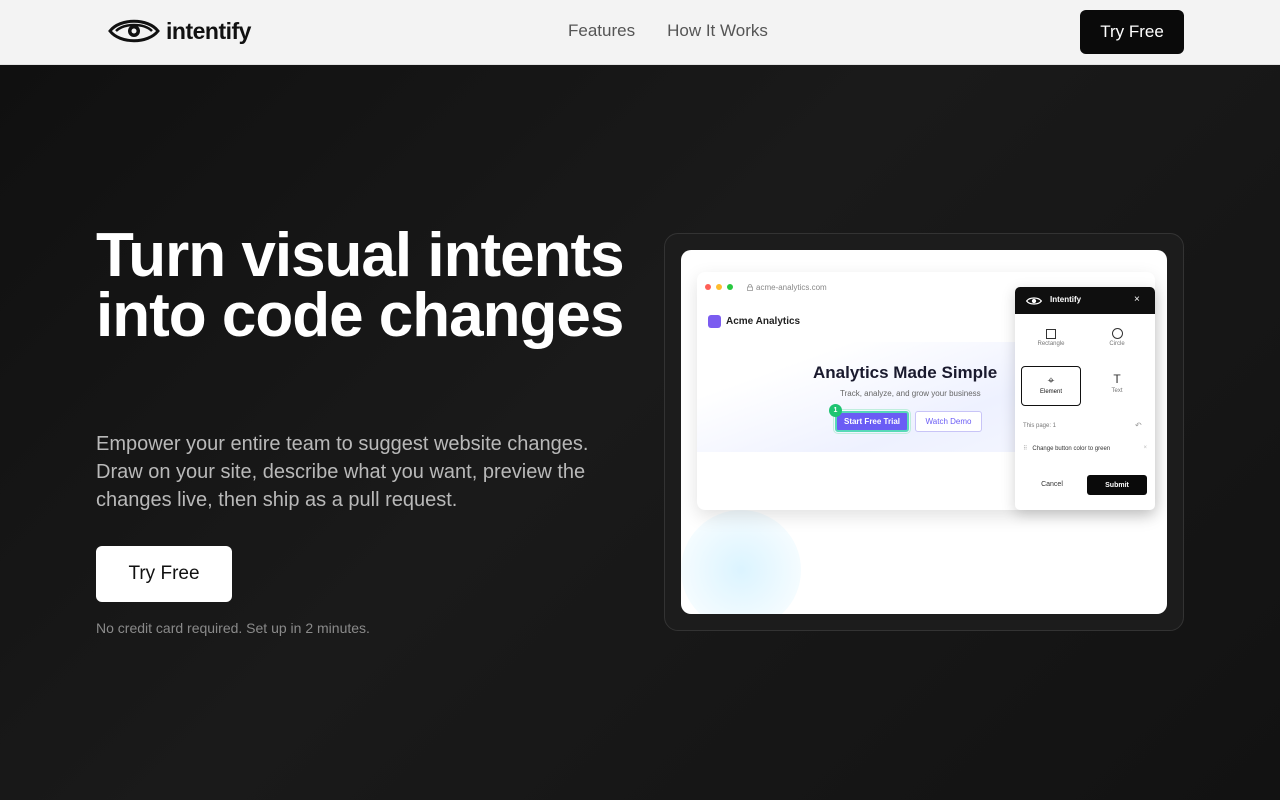 The height and width of the screenshot is (800, 1280). I want to click on tool-text: T Text, so click(1117, 386).